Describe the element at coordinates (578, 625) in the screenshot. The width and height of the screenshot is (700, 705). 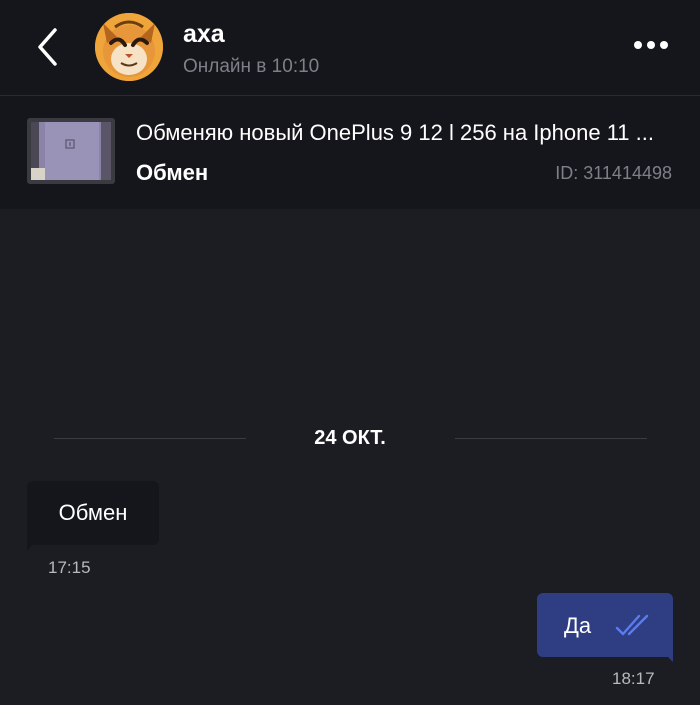
I see `message-text: Да` at that location.